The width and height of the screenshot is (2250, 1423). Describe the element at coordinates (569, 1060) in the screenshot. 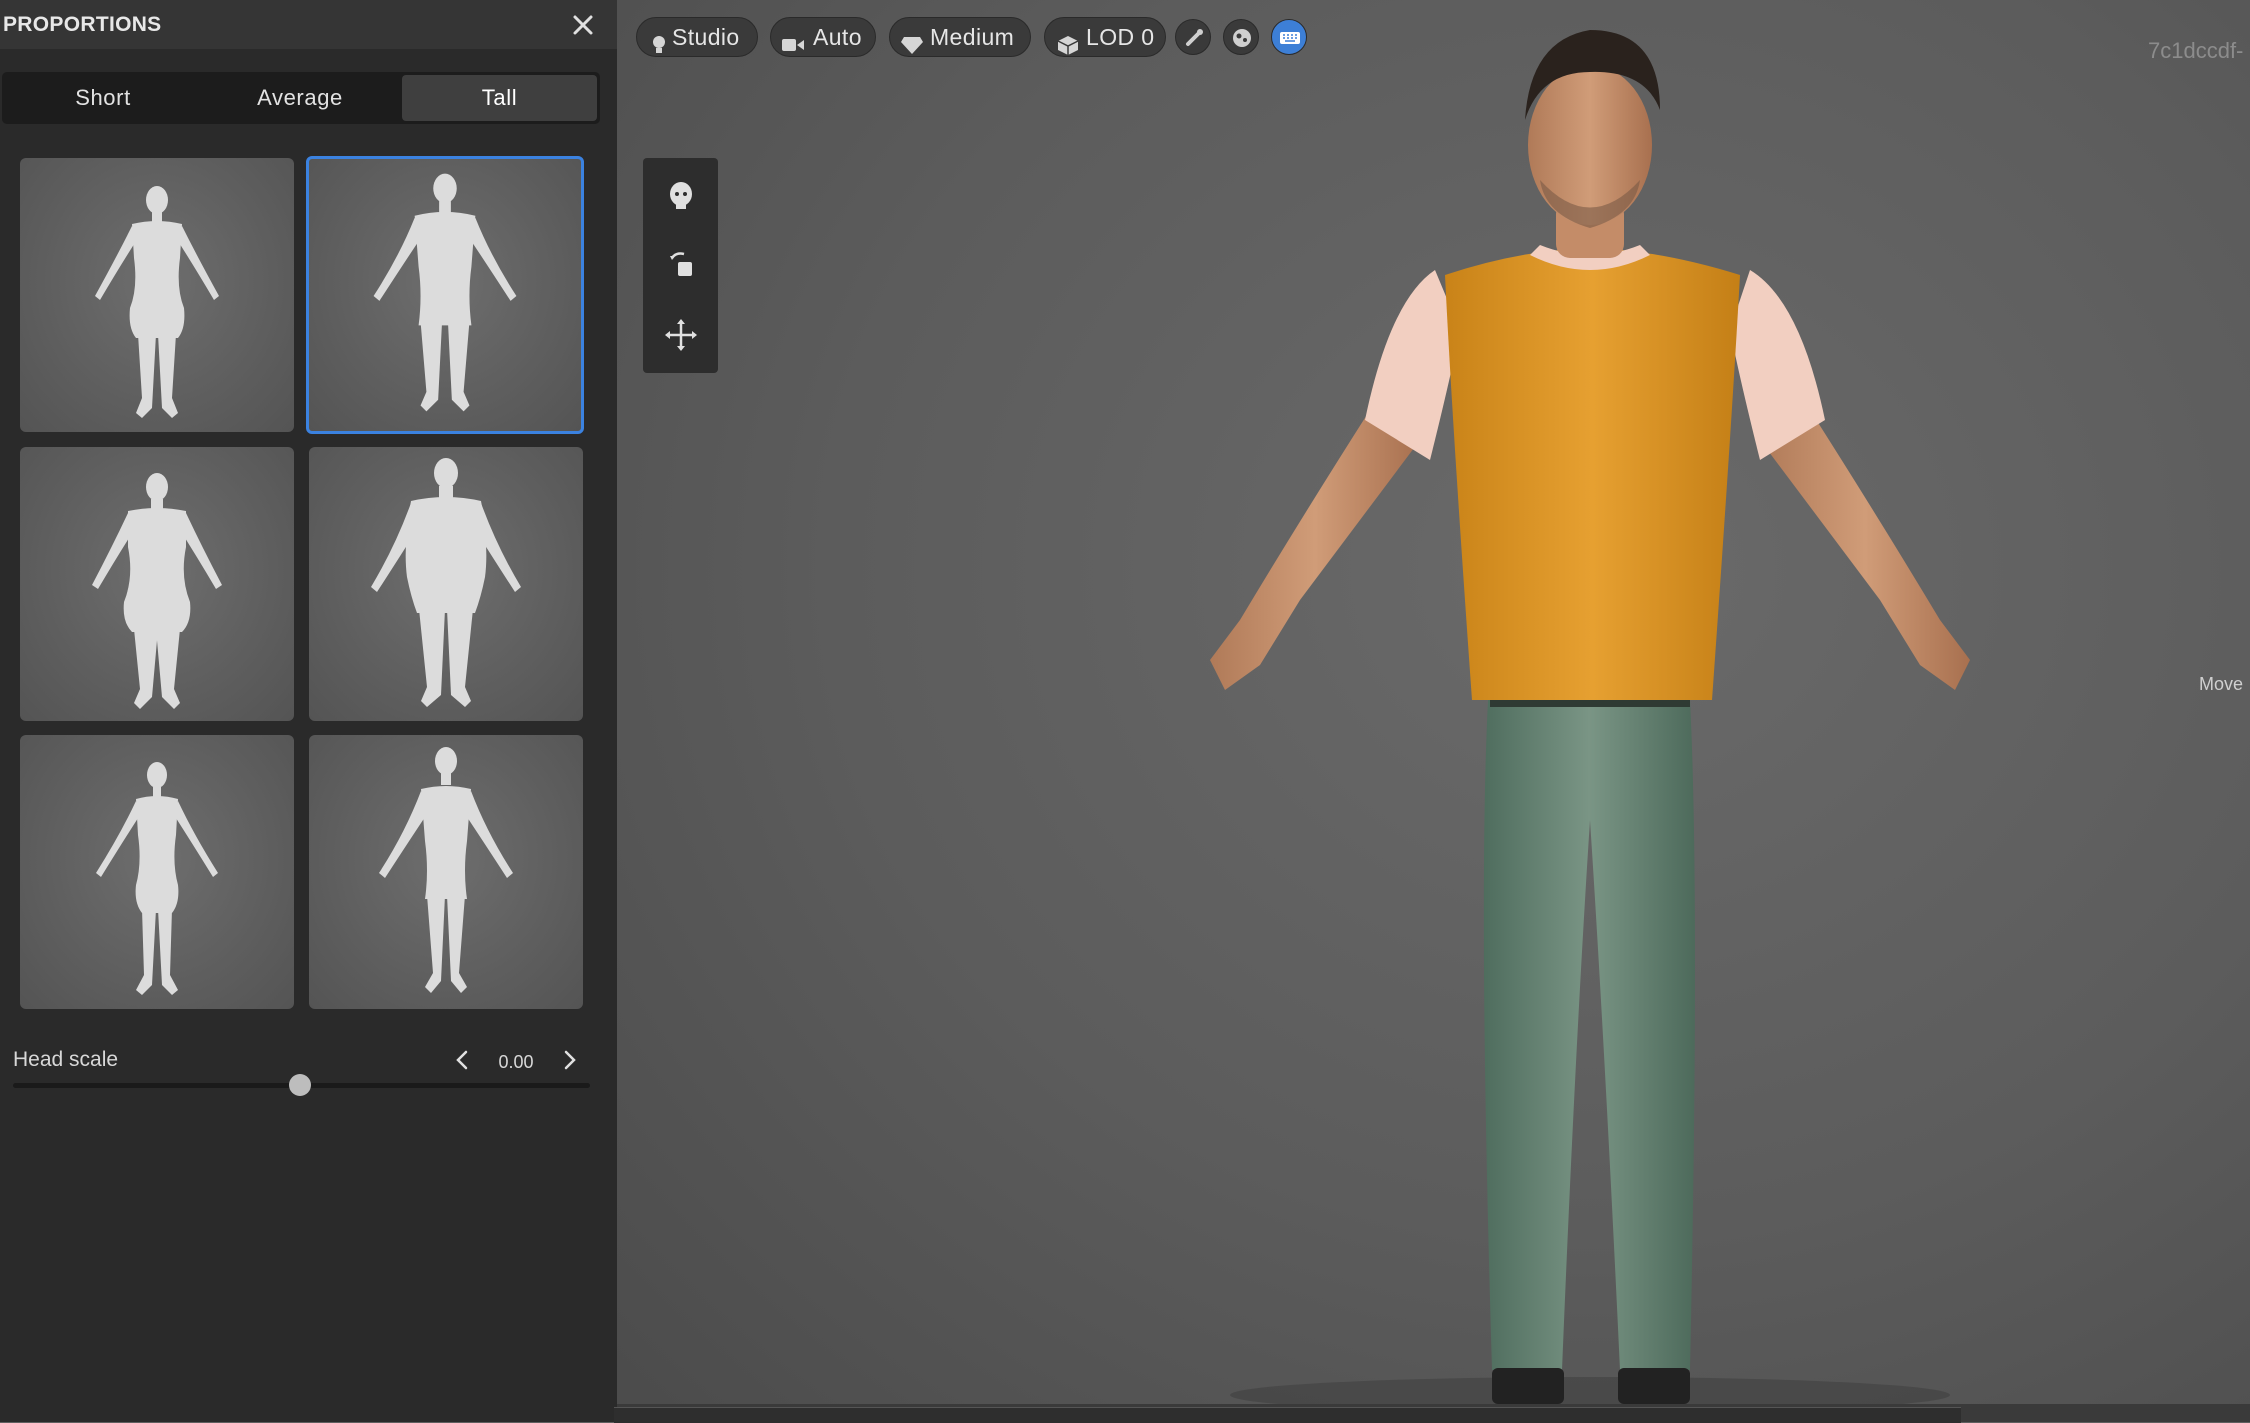

I see `chevron-right-icon` at that location.